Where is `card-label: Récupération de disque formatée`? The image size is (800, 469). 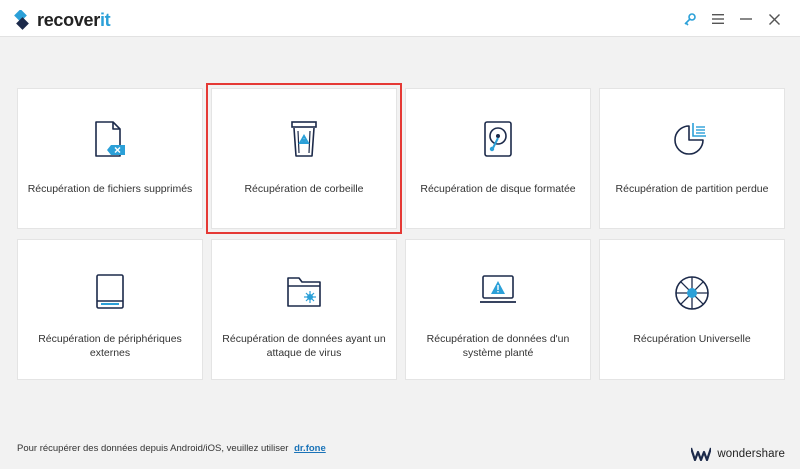 card-label: Récupération de disque formatée is located at coordinates (498, 189).